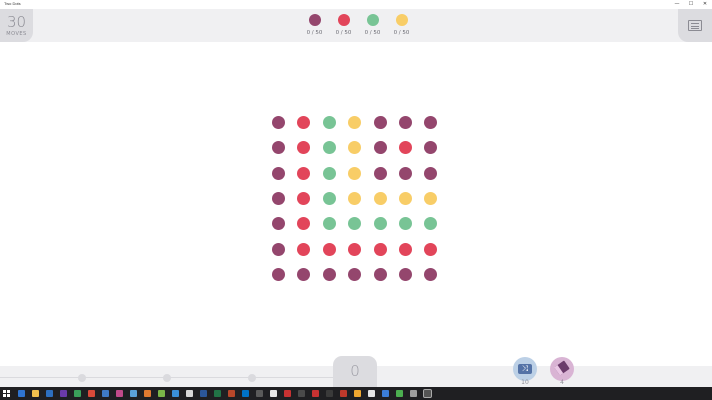 This screenshot has height=400, width=712. Describe the element at coordinates (705, 4) in the screenshot. I see `close-button: ✕` at that location.